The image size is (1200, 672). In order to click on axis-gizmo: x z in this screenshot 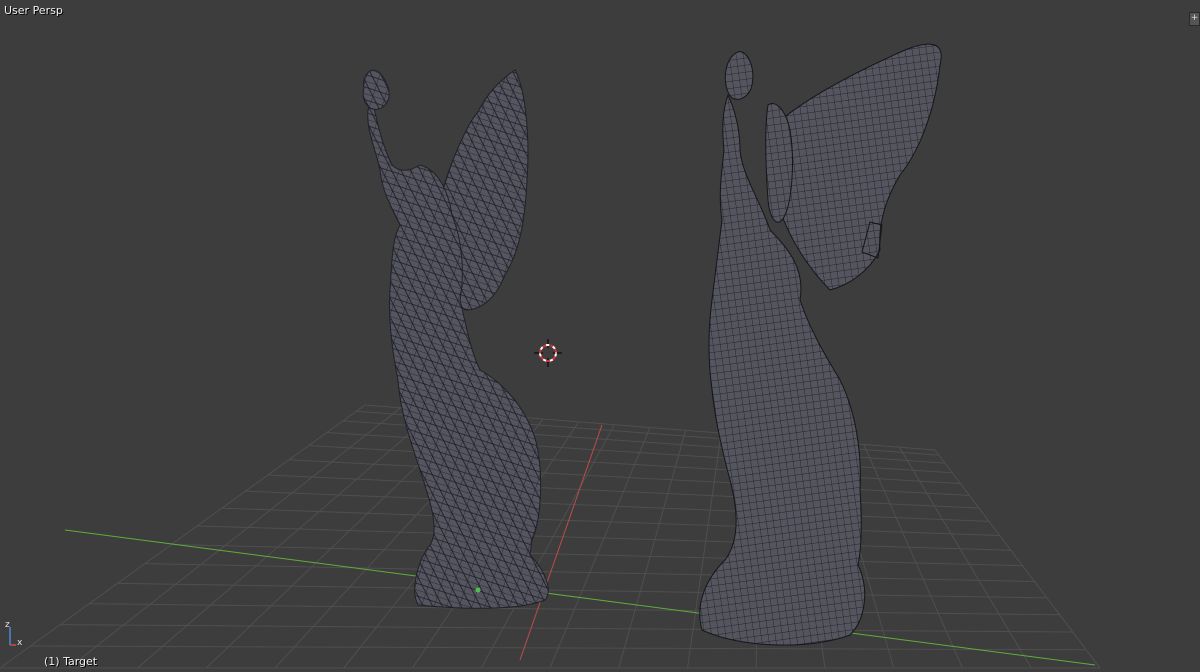, I will do `click(14, 634)`.